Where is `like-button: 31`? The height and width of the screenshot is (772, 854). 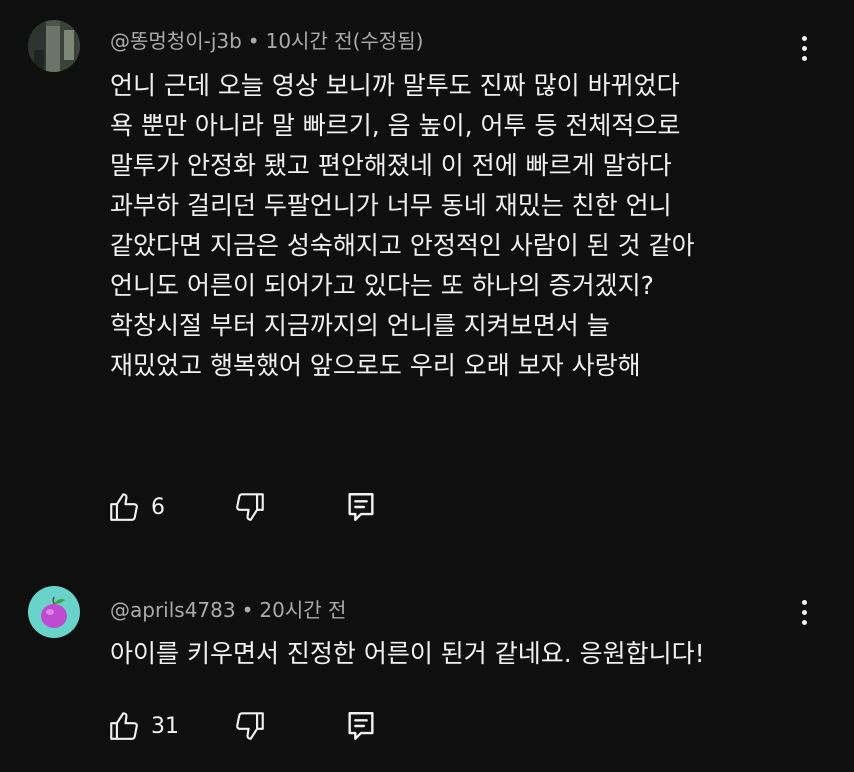
like-button: 31 is located at coordinates (170, 726).